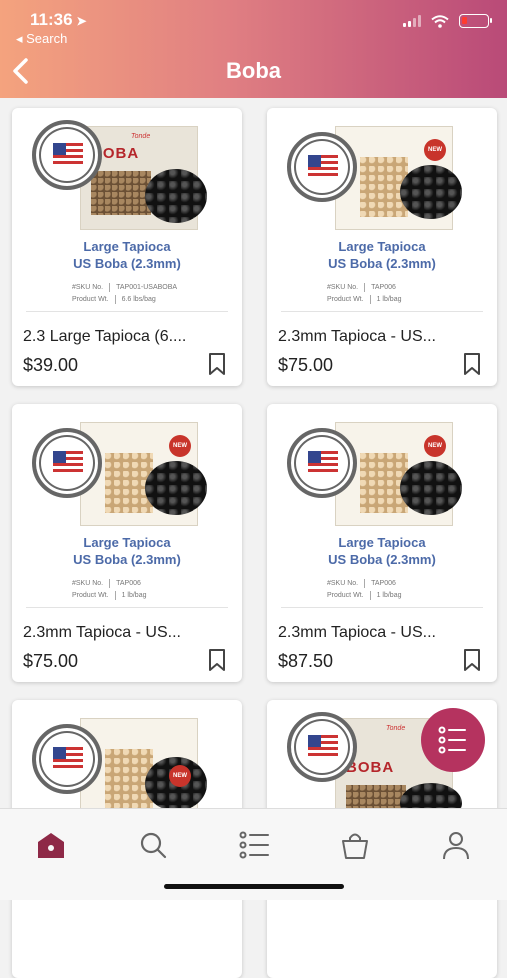 This screenshot has height=978, width=507. Describe the element at coordinates (81, 21) in the screenshot. I see `location-arrow-icon: ➤` at that location.